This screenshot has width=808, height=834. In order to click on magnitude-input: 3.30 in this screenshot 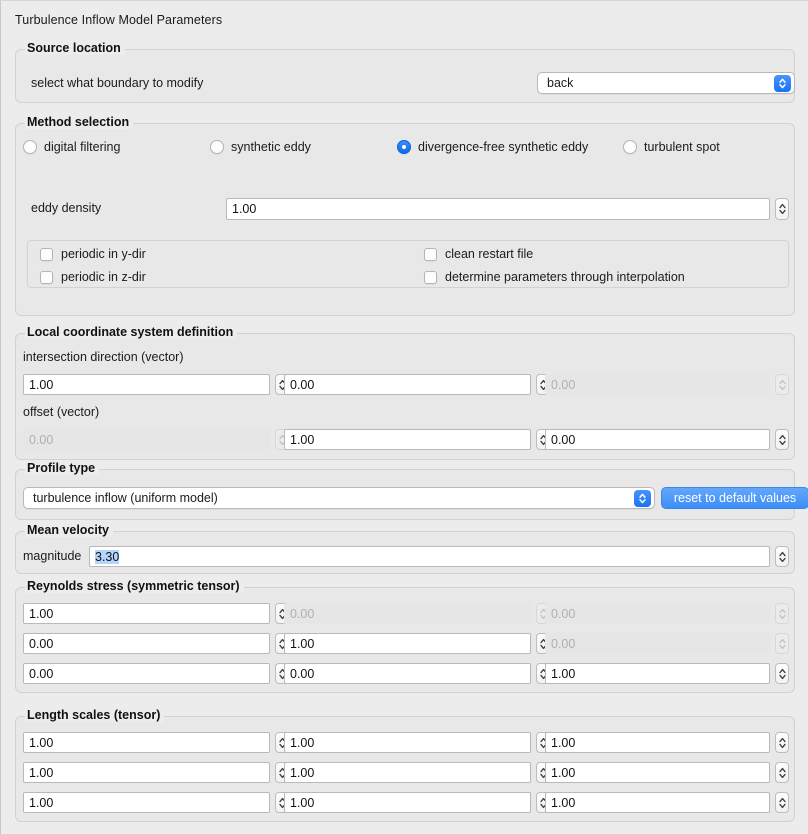, I will do `click(439, 556)`.